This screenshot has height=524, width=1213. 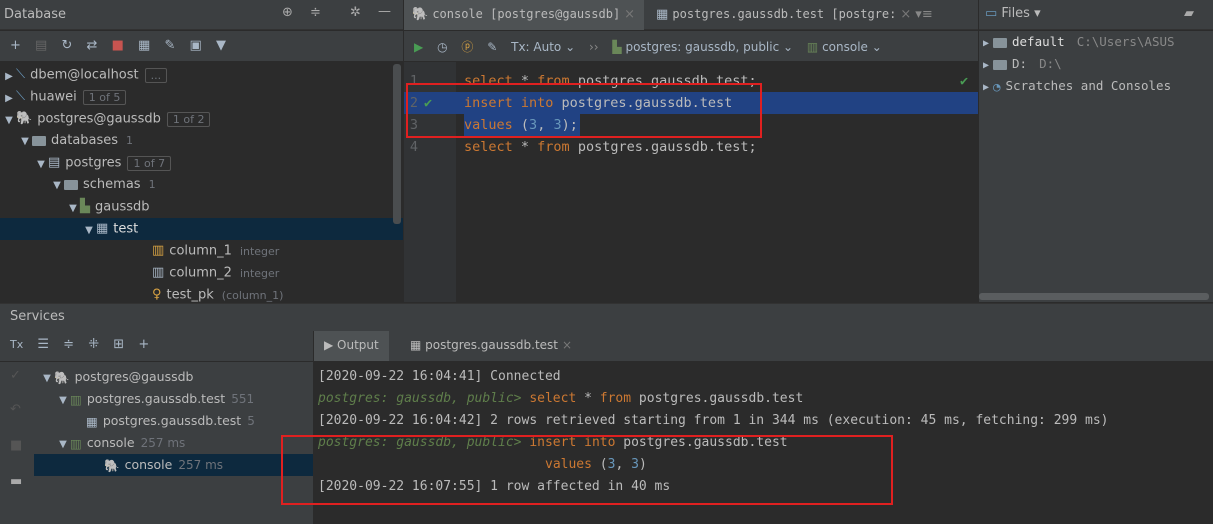 I want to click on run-icon: ▶, so click(x=418, y=47).